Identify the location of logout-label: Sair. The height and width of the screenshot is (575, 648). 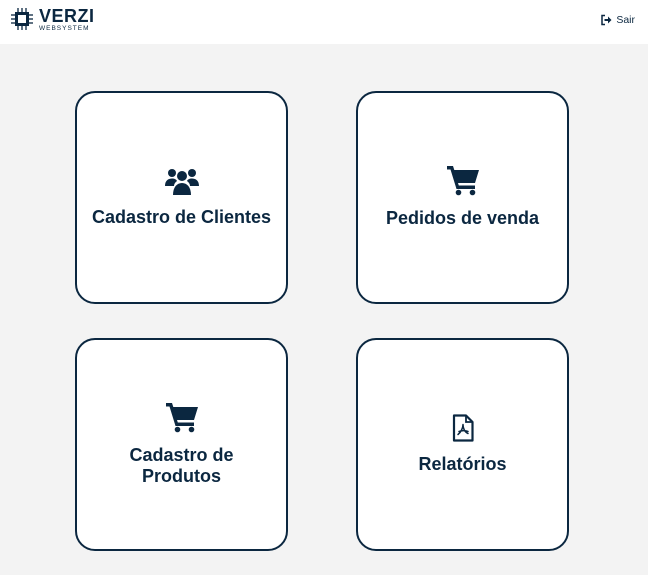
(625, 20).